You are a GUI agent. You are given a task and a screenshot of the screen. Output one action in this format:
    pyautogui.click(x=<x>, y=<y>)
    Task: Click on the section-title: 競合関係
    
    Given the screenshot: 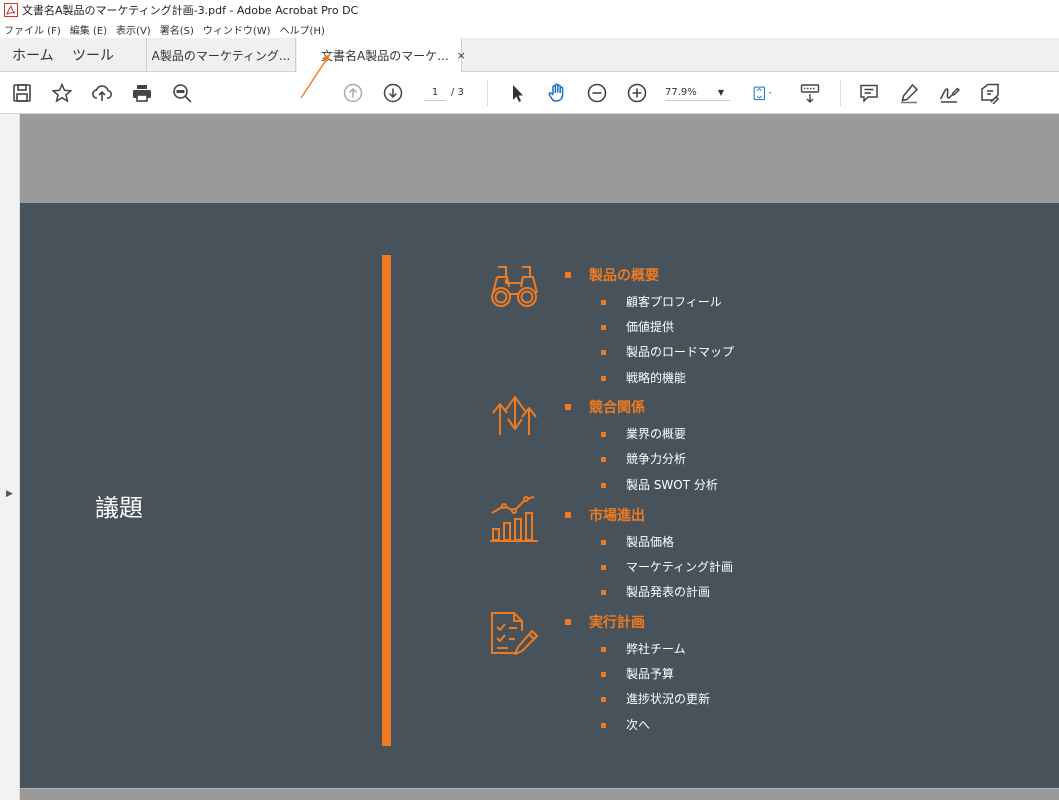 What is the action you would take?
    pyautogui.click(x=617, y=408)
    